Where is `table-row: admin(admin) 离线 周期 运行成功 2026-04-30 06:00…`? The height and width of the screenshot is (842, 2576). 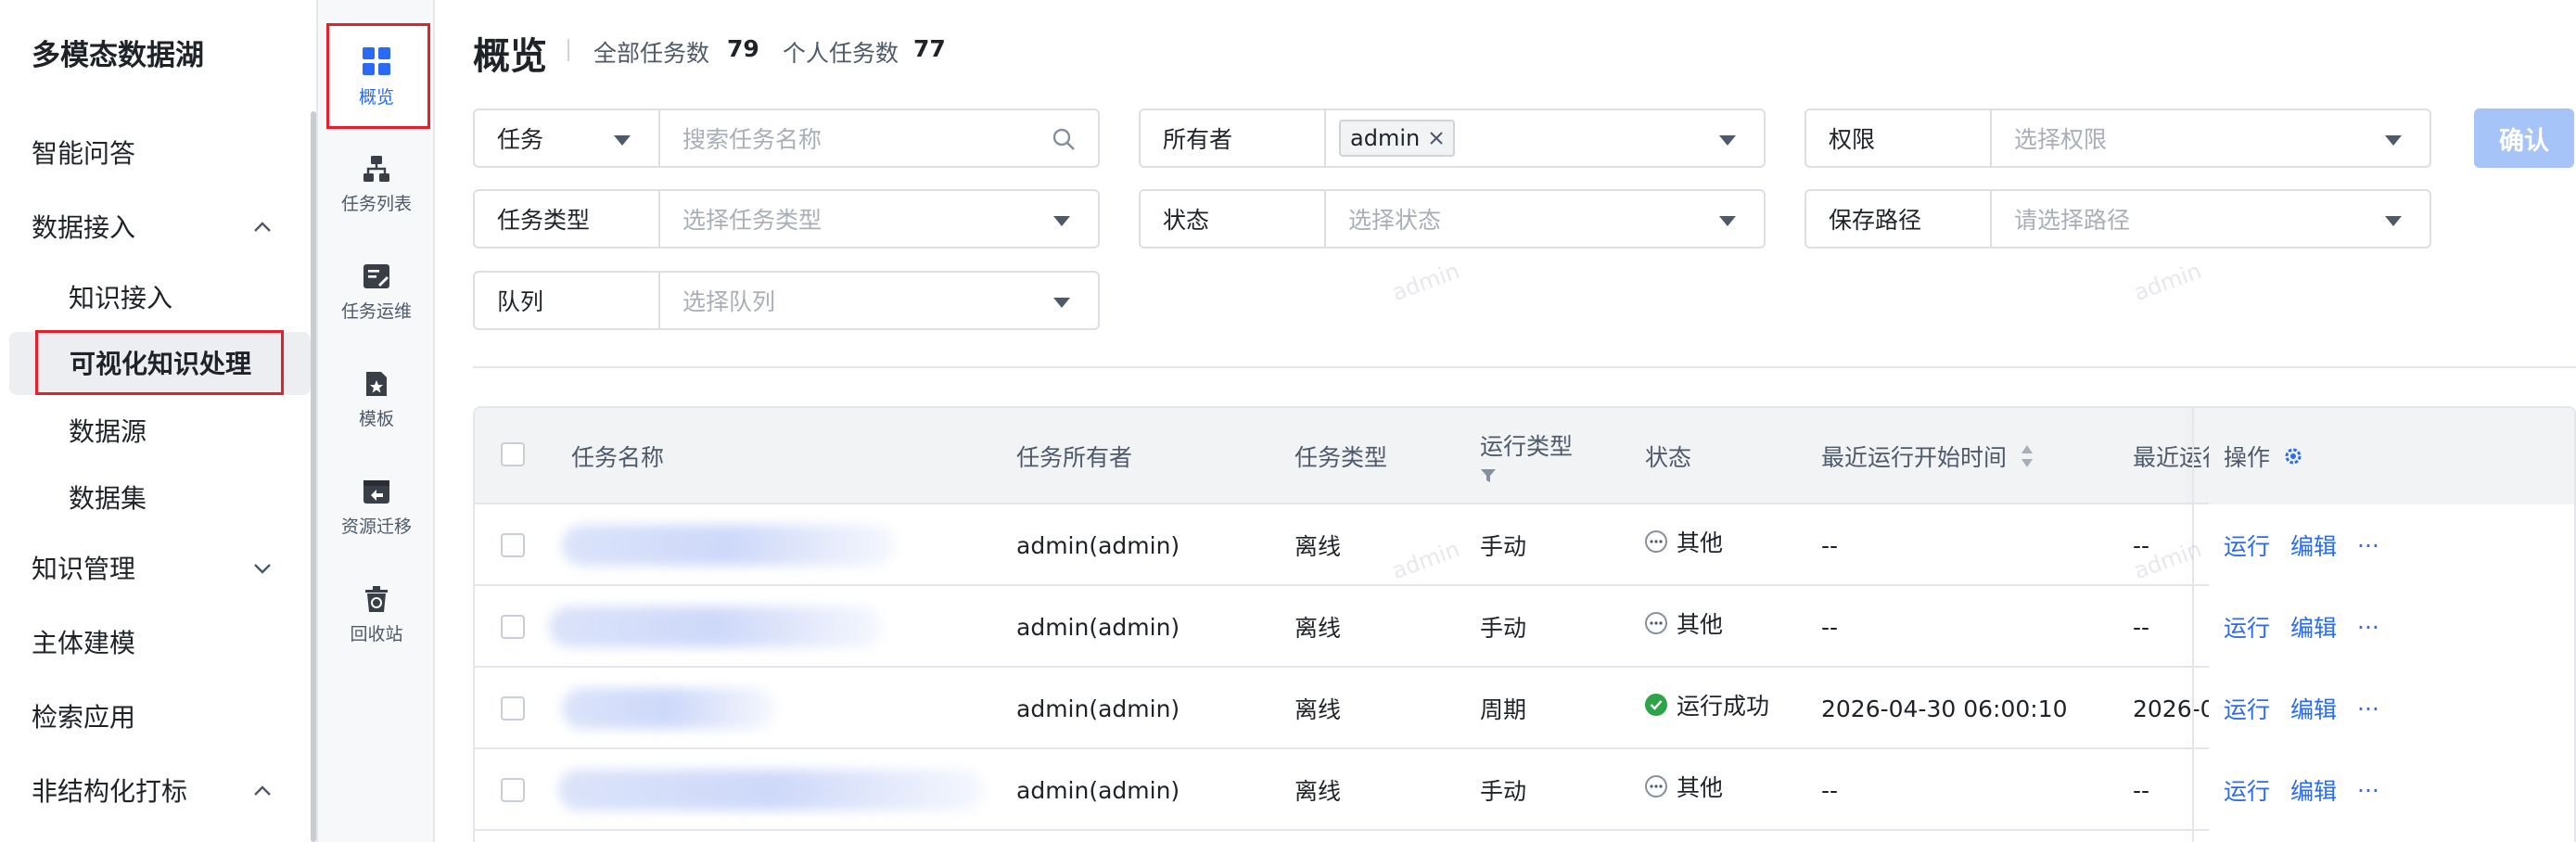 table-row: admin(admin) 离线 周期 运行成功 2026-04-30 06:00… is located at coordinates (1525, 708).